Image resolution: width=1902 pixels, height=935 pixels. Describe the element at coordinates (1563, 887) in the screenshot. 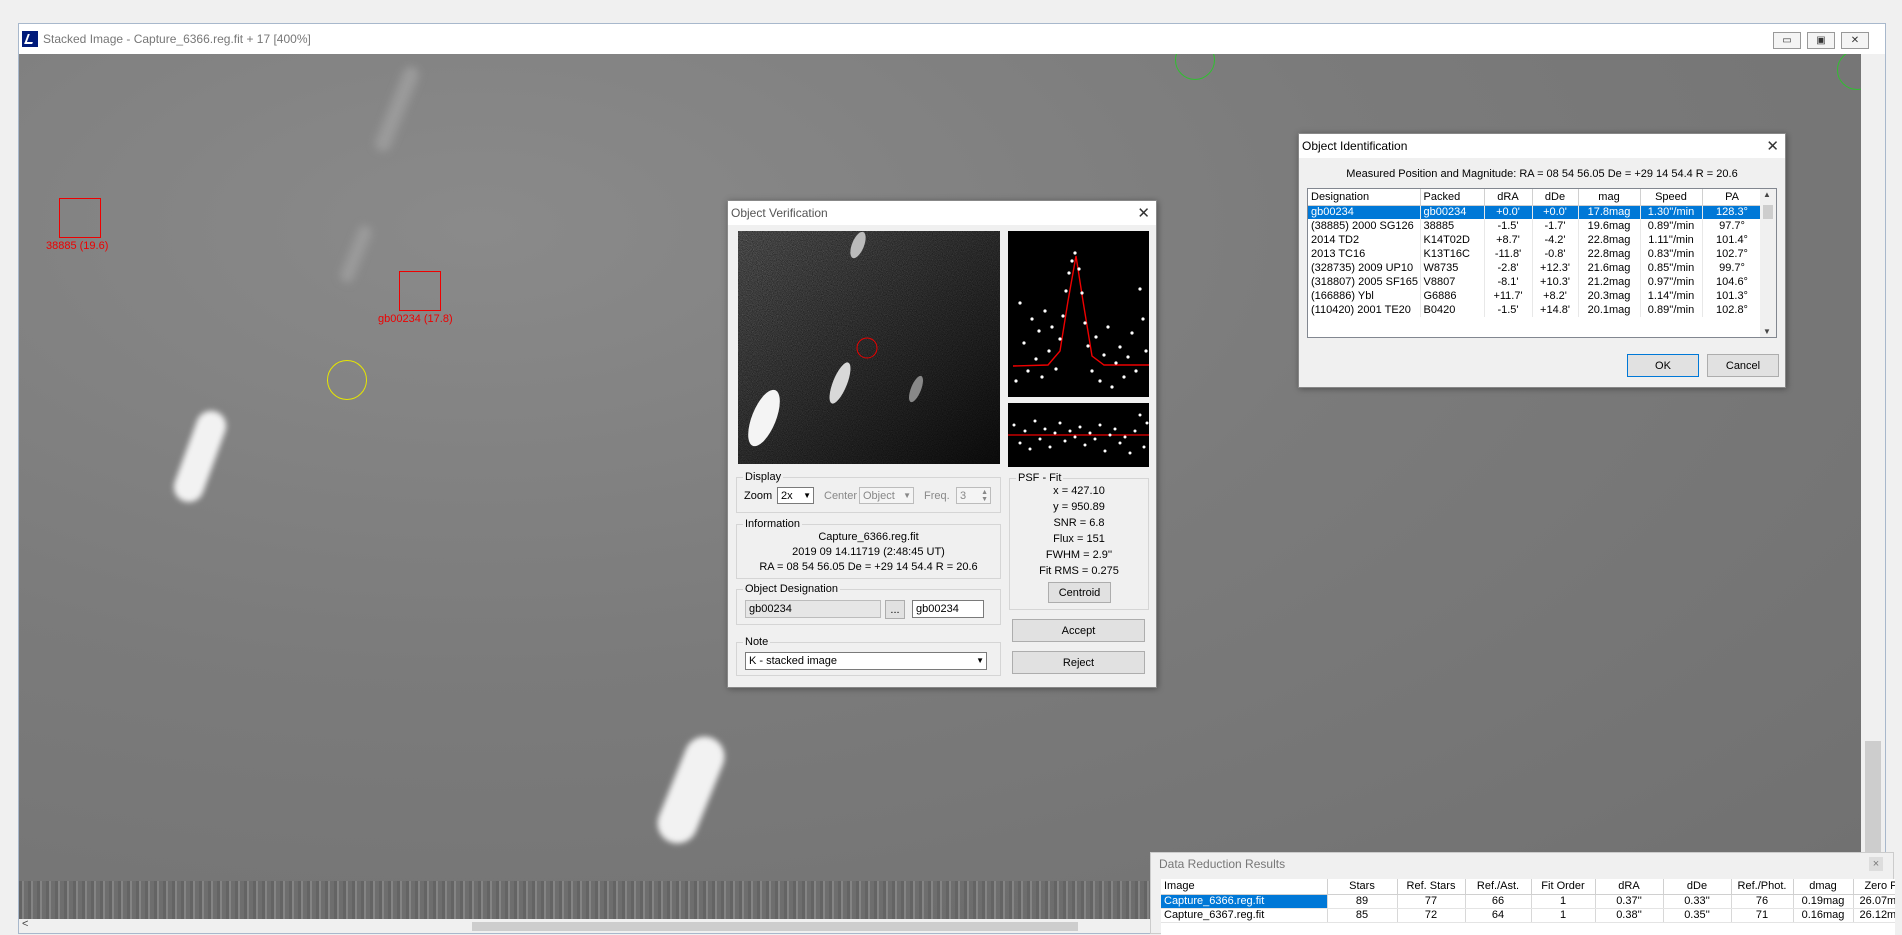

I see `column-header: Fit Order` at that location.